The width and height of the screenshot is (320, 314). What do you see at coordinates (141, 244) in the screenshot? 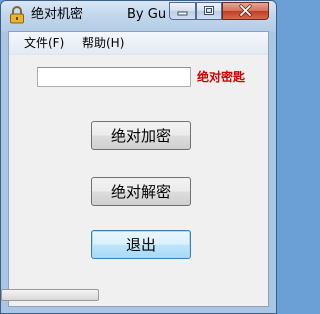
I see `exit-button: 退出` at bounding box center [141, 244].